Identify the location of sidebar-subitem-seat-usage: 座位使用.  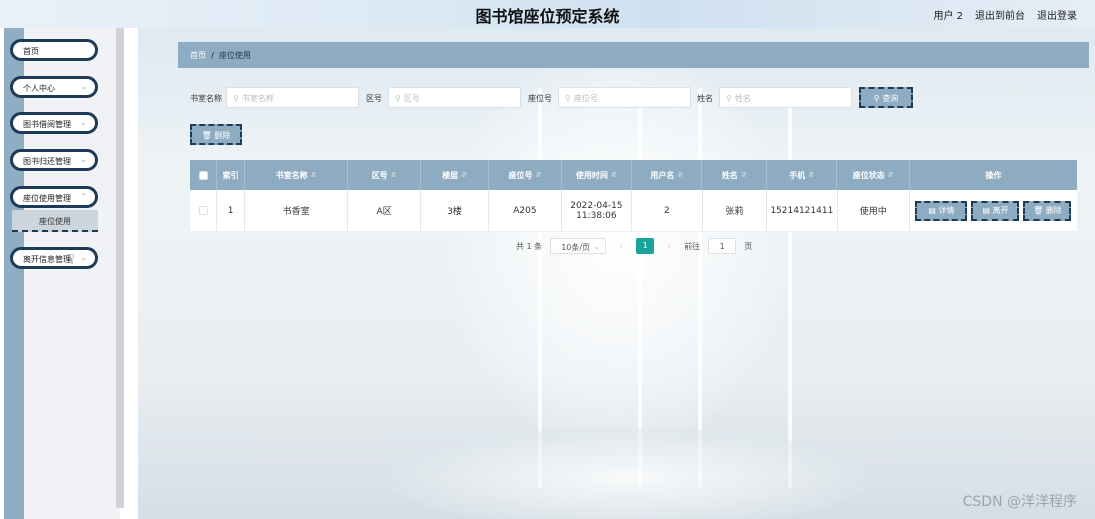
(55, 221).